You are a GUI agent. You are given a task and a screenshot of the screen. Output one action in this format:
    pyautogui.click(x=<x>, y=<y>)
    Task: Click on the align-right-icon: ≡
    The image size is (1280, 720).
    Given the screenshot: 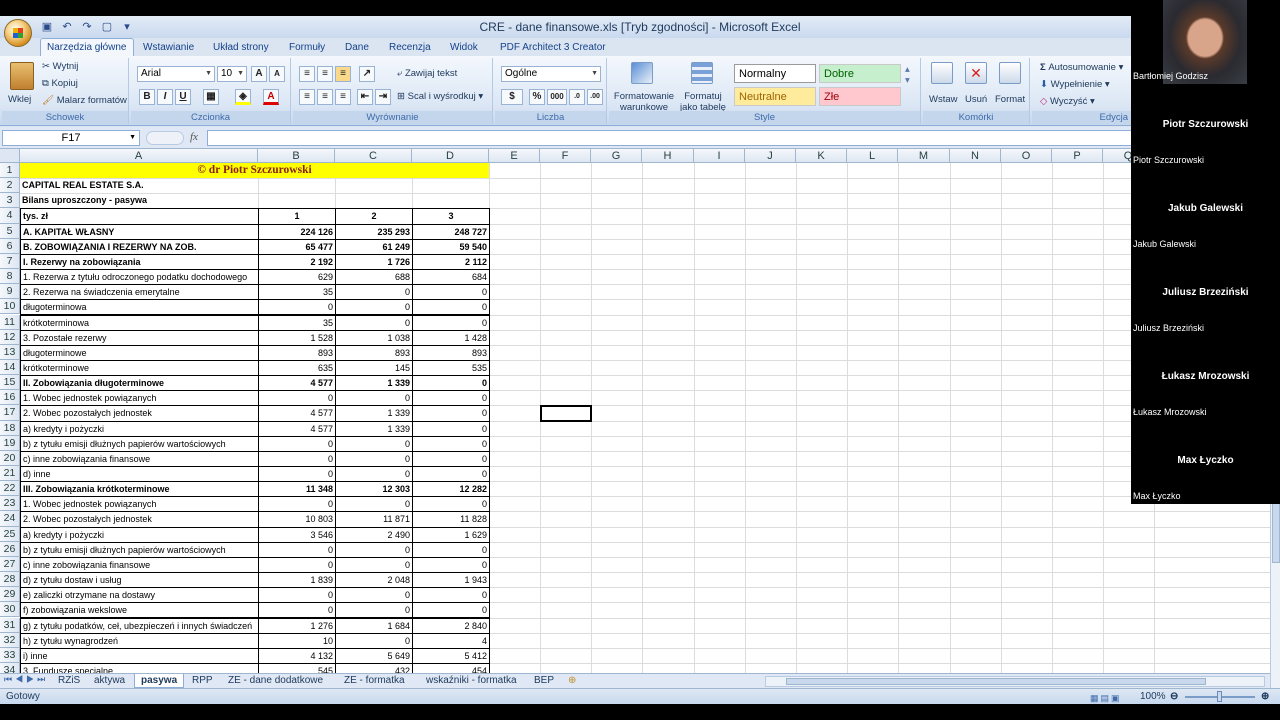 What is the action you would take?
    pyautogui.click(x=343, y=97)
    